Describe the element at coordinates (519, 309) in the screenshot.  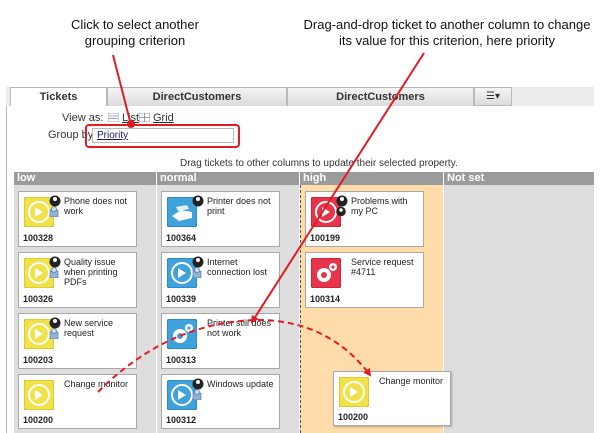
I see `column-body-not-set` at that location.